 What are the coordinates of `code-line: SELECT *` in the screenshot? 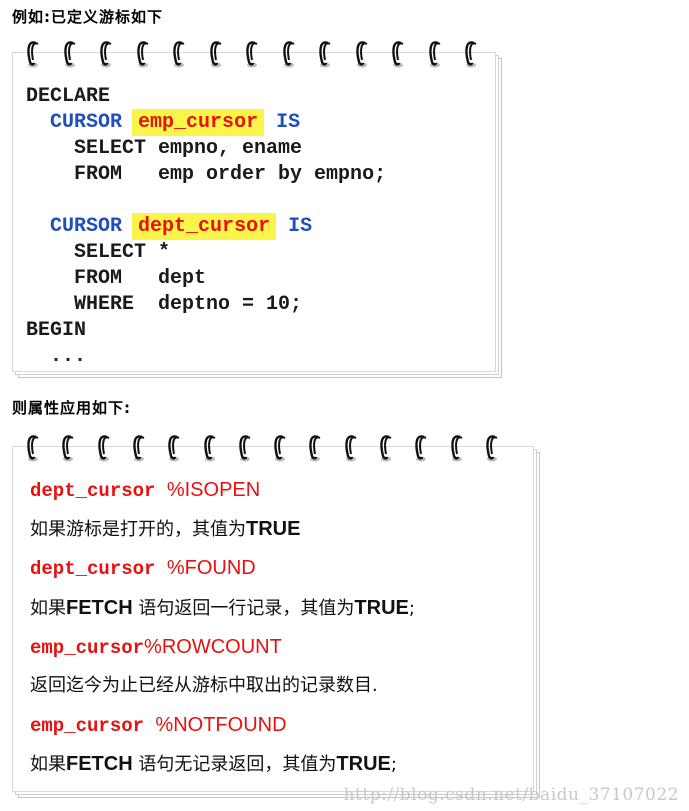 It's located at (206, 253).